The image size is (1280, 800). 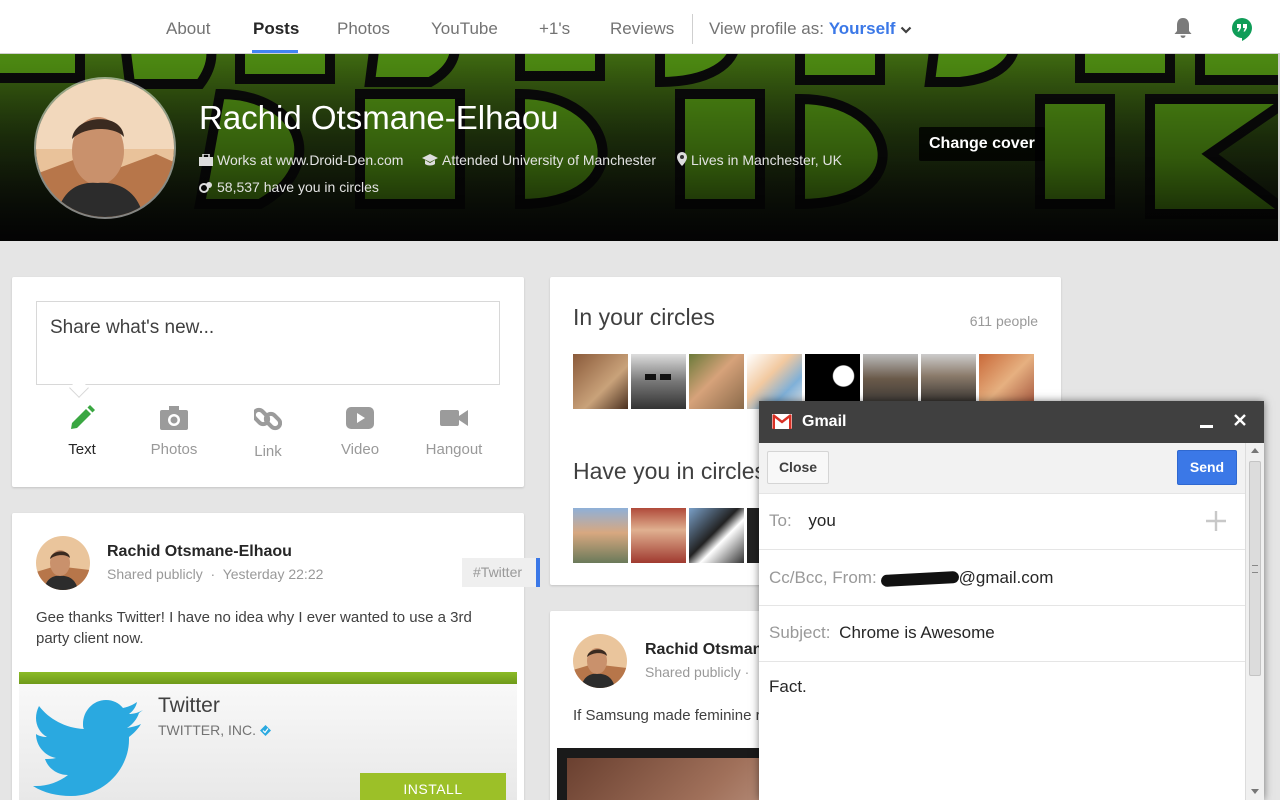 What do you see at coordinates (697, 672) in the screenshot?
I see `post-visibility: Shared publicly ·` at bounding box center [697, 672].